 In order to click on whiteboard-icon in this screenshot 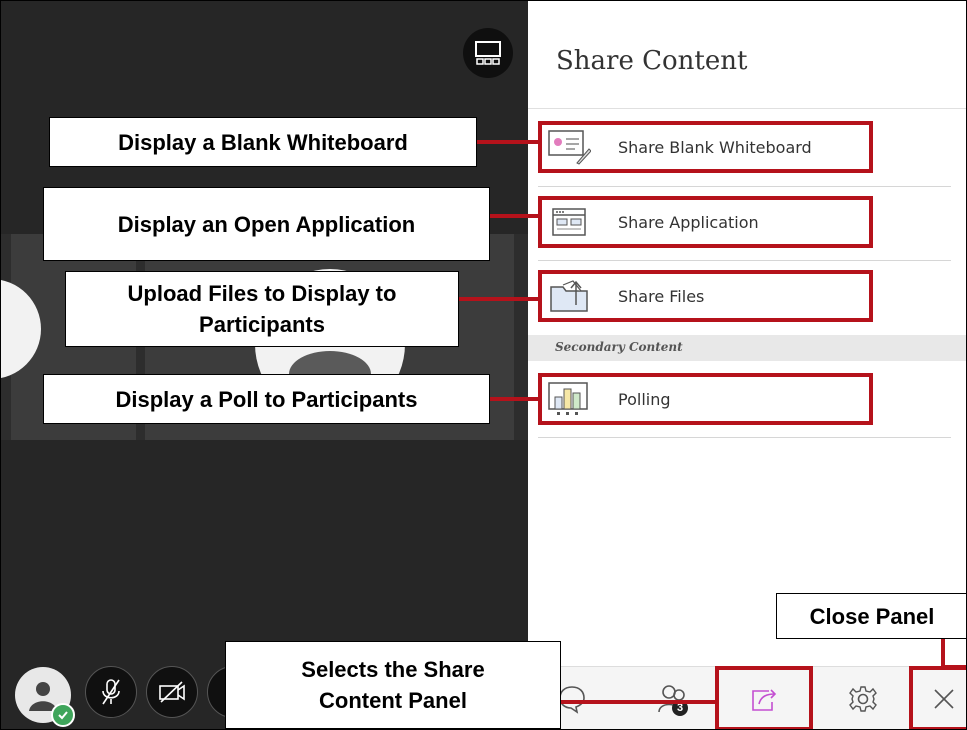, I will do `click(569, 147)`.